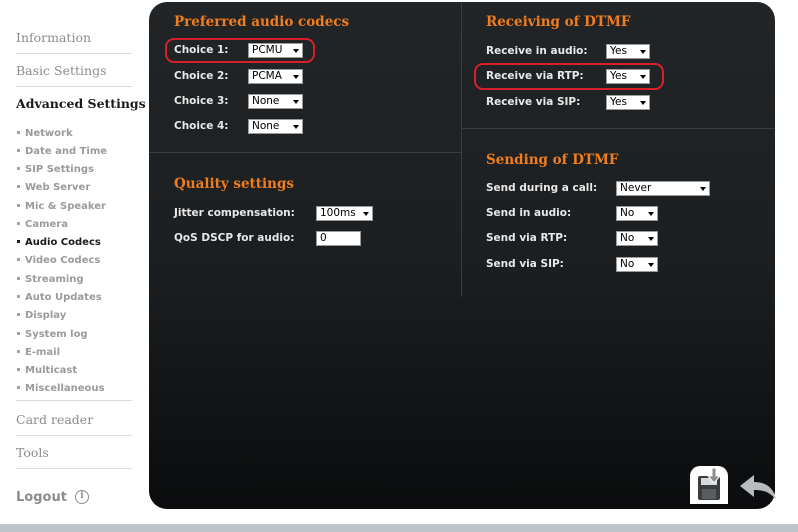 The image size is (798, 532). I want to click on jitter-value: 100ms, so click(338, 213).